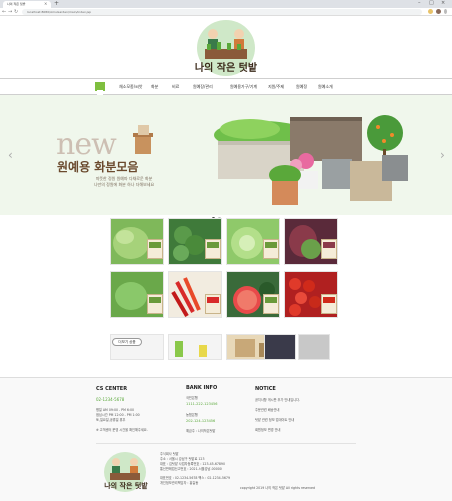  What do you see at coordinates (111, 420) in the screenshot?
I see `cs-hours-3: 토,일요일,공휴일 휴무` at bounding box center [111, 420].